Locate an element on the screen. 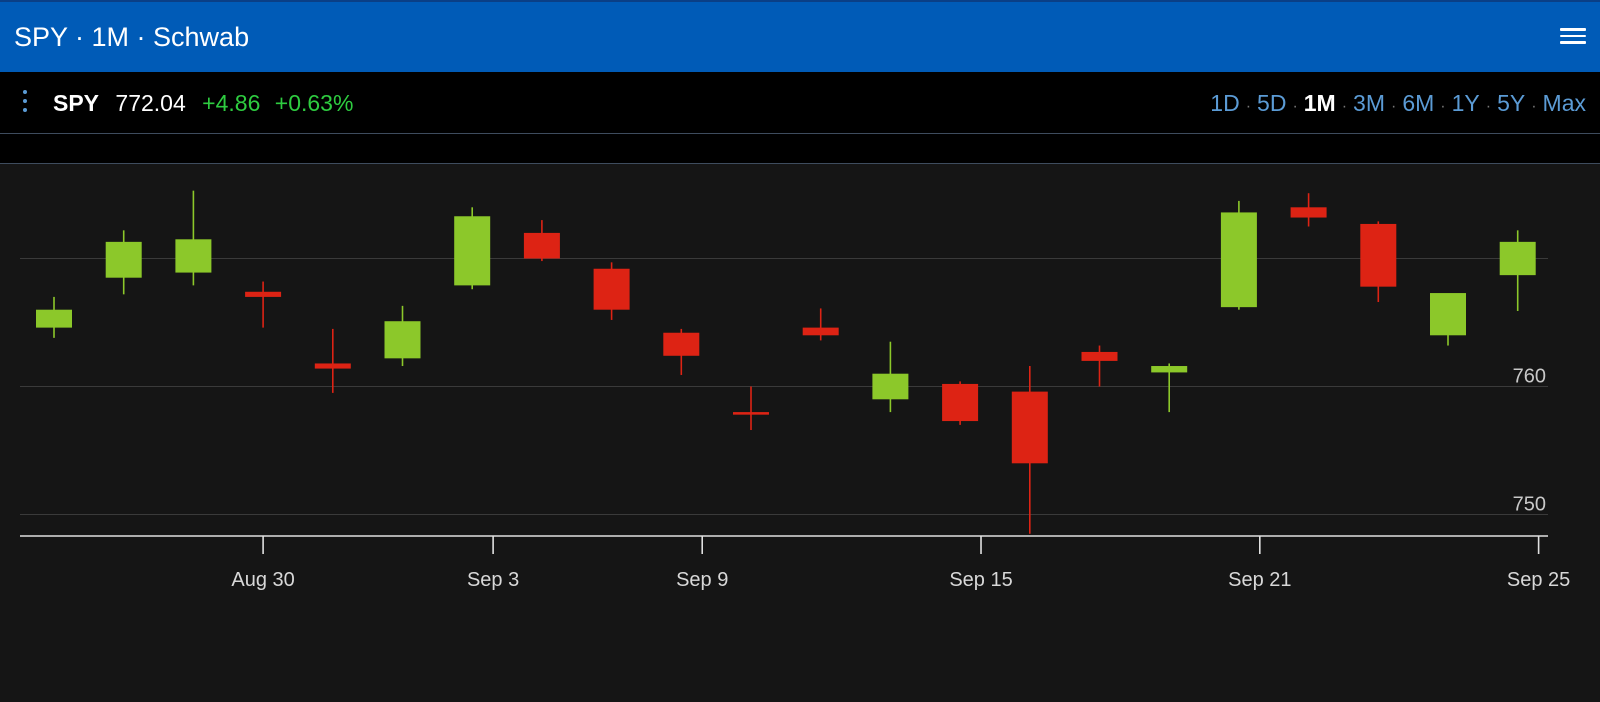  x-tick-label: Sep 9 is located at coordinates (702, 580).